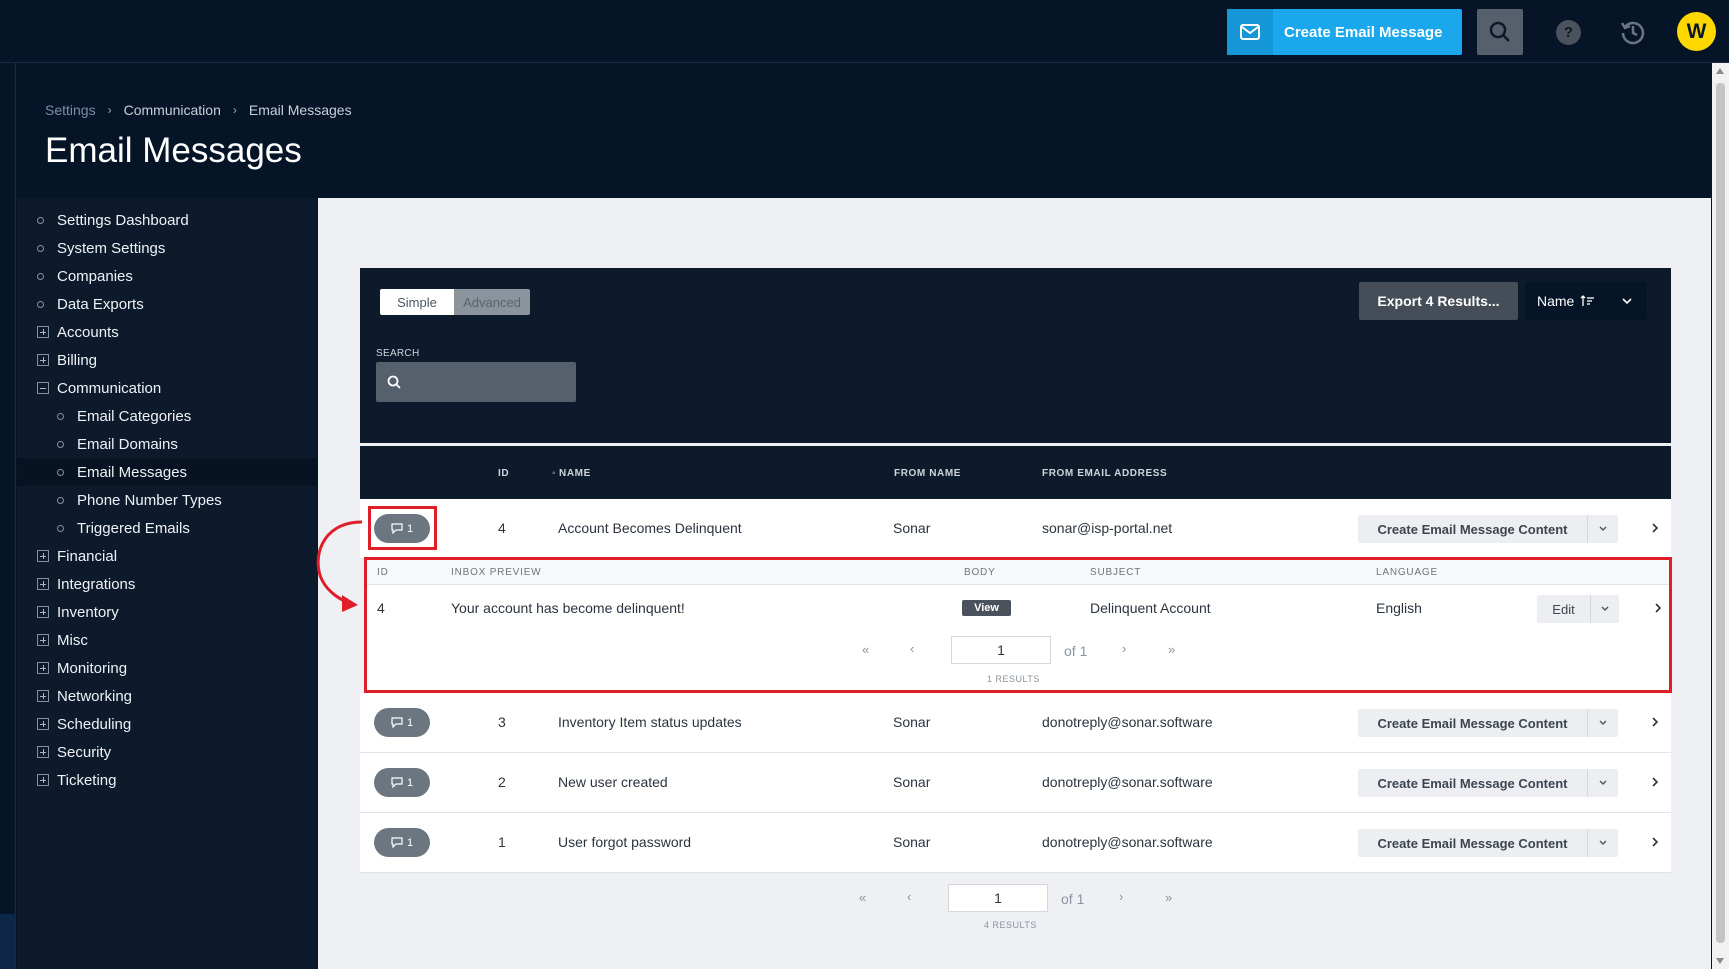 The image size is (1729, 969). I want to click on search-mode-toggle: Simple Advanced, so click(455, 302).